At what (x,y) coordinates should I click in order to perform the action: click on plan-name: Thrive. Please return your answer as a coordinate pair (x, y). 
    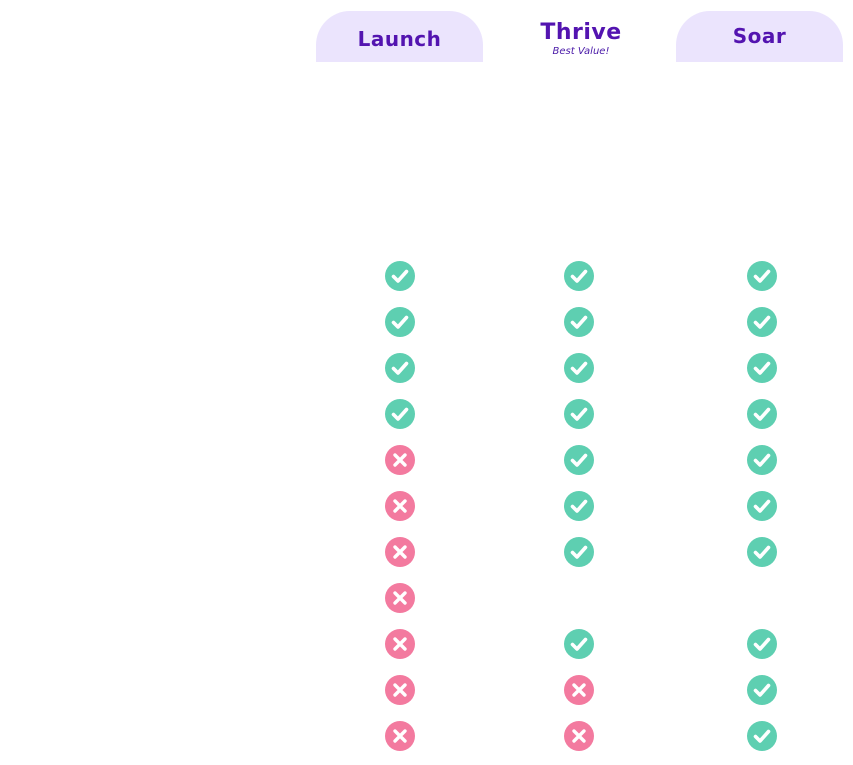
    Looking at the image, I should click on (581, 32).